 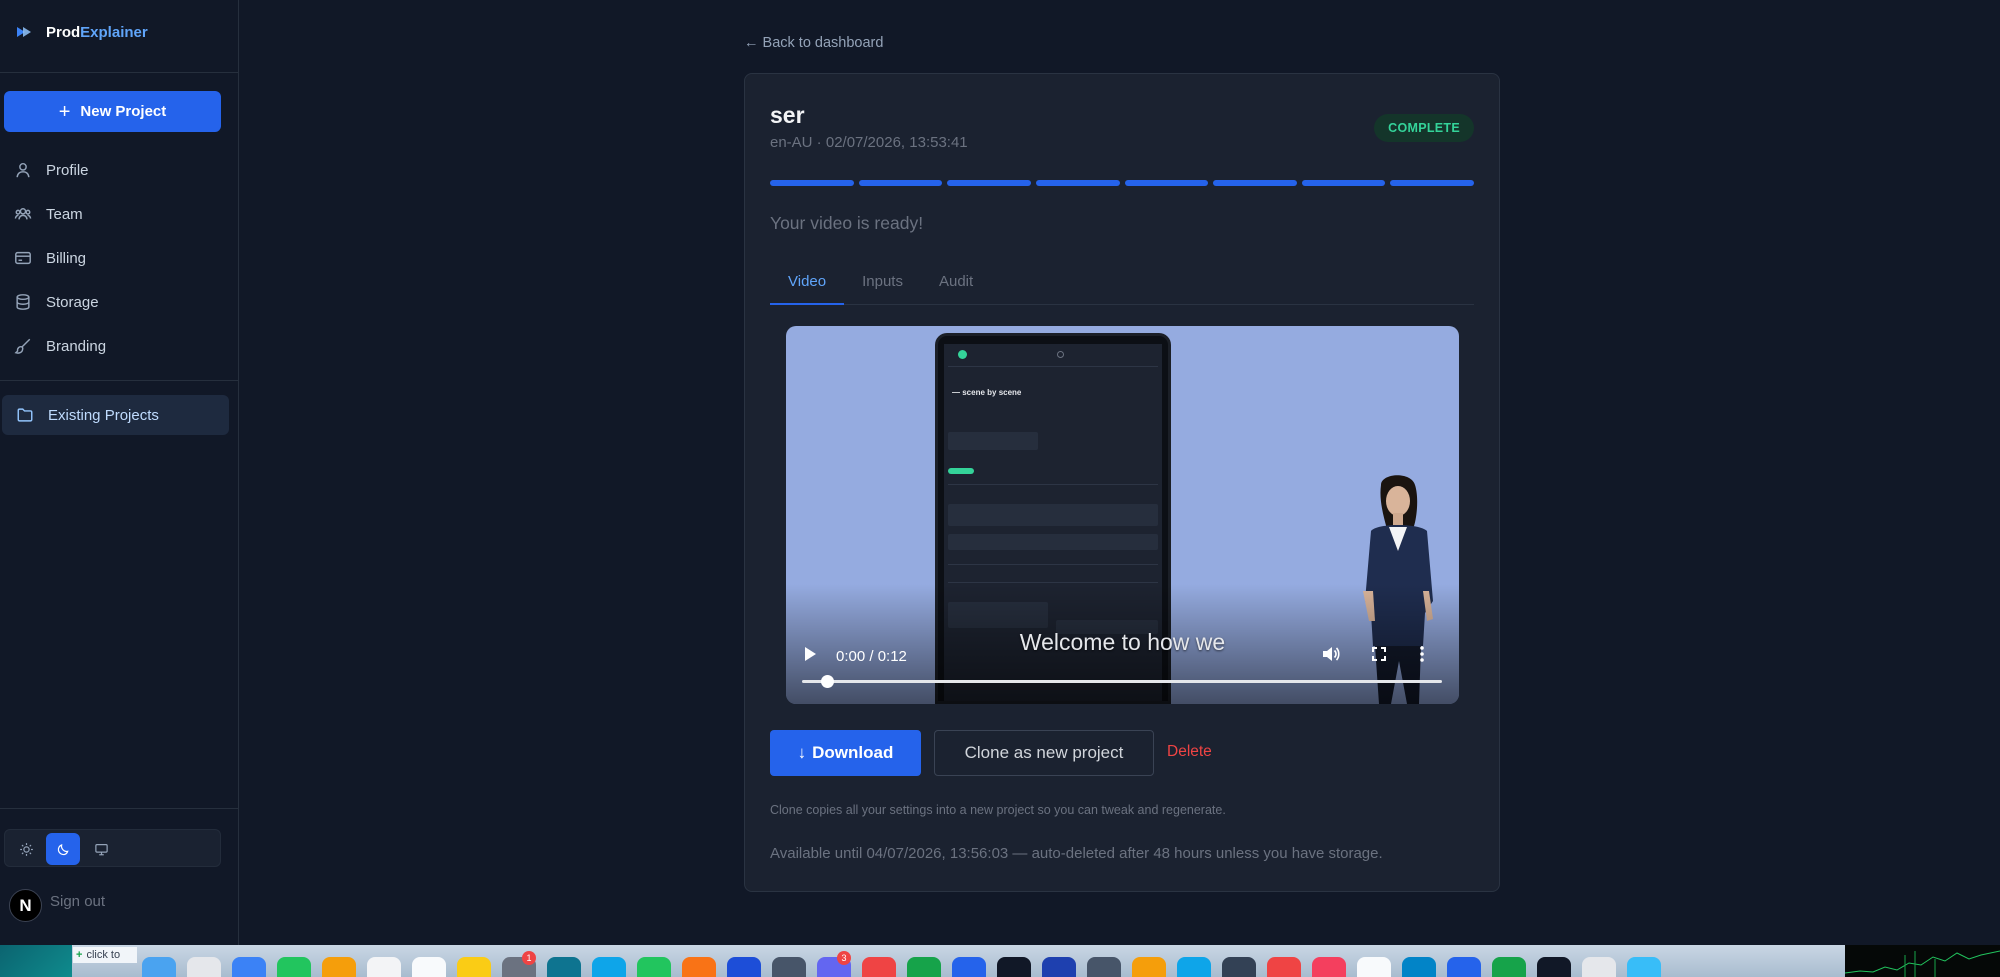 I want to click on theme-light-button, so click(x=26, y=849).